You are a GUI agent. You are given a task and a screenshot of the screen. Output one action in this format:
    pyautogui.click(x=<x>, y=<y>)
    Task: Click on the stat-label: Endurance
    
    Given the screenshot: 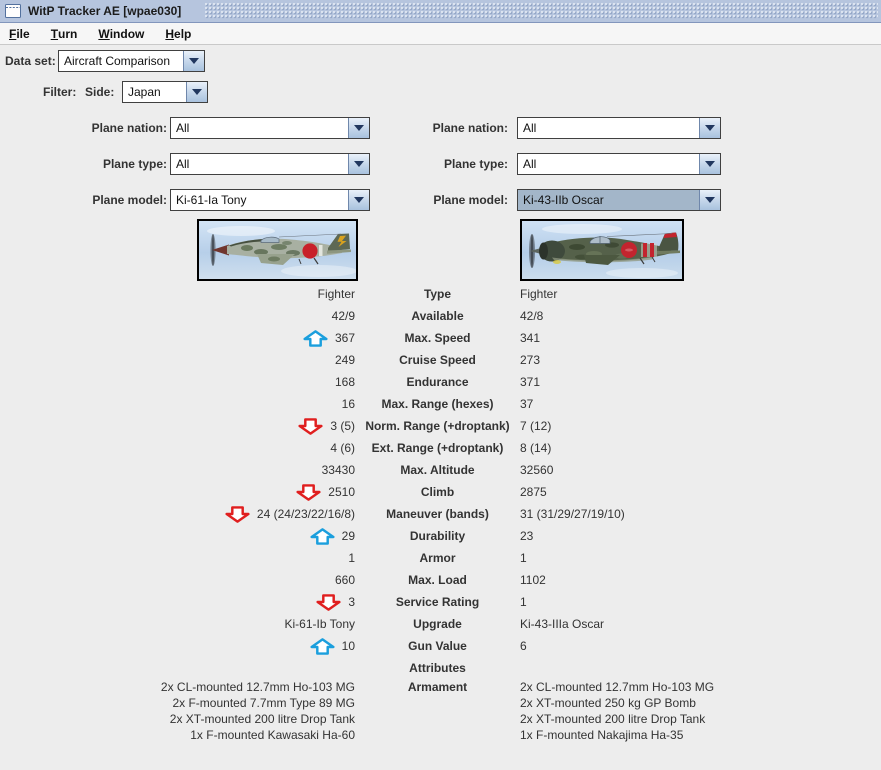 What is the action you would take?
    pyautogui.click(x=437, y=382)
    